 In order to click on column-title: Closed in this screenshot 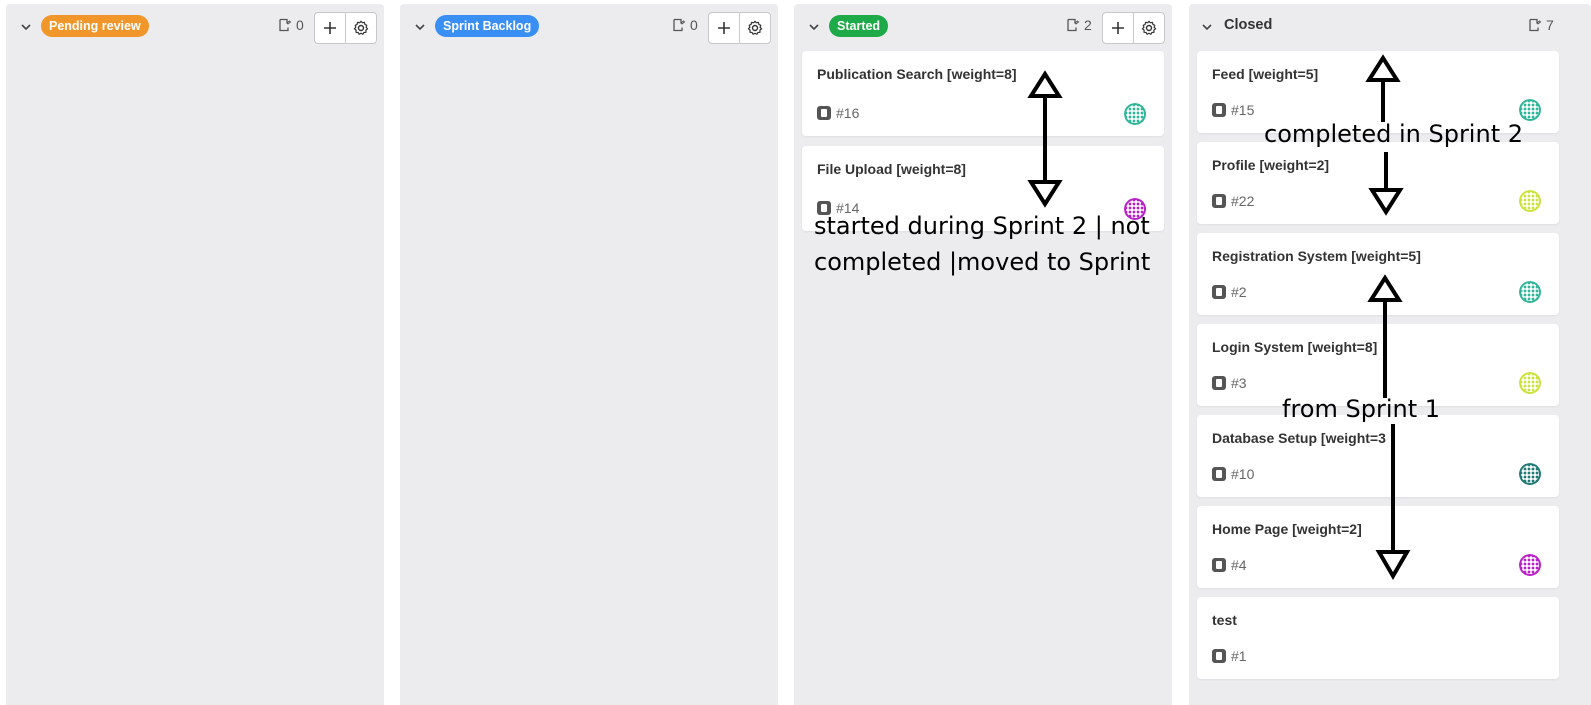, I will do `click(1248, 25)`.